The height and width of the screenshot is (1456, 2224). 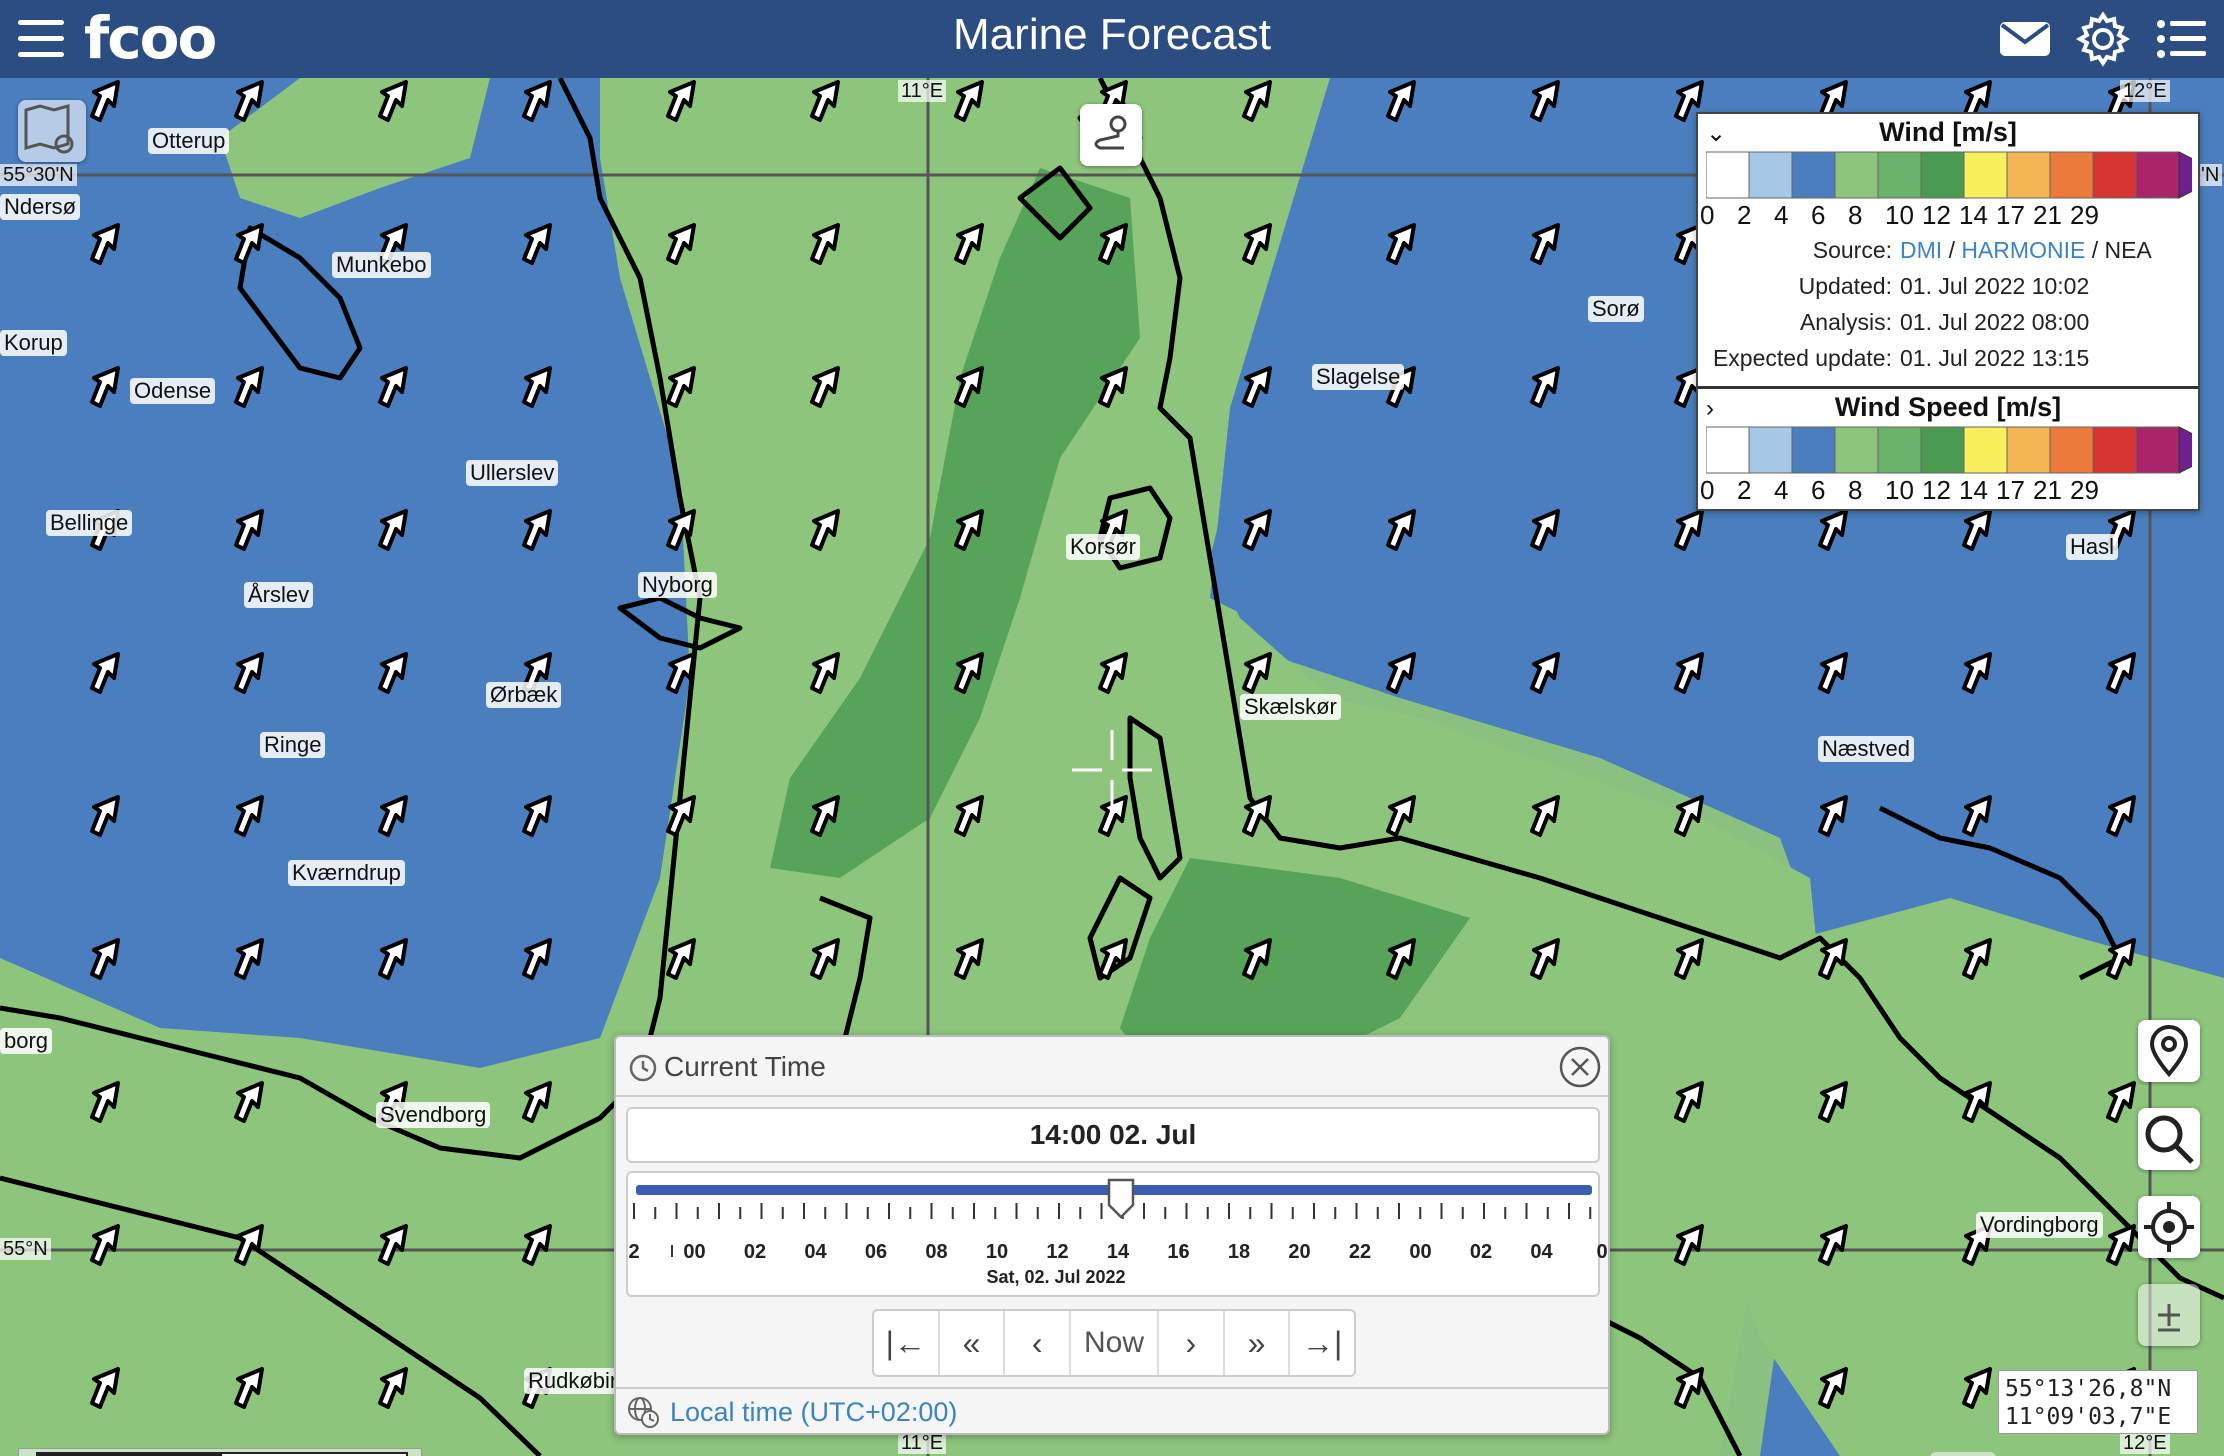 I want to click on fast-back-button: «, so click(x=973, y=1343).